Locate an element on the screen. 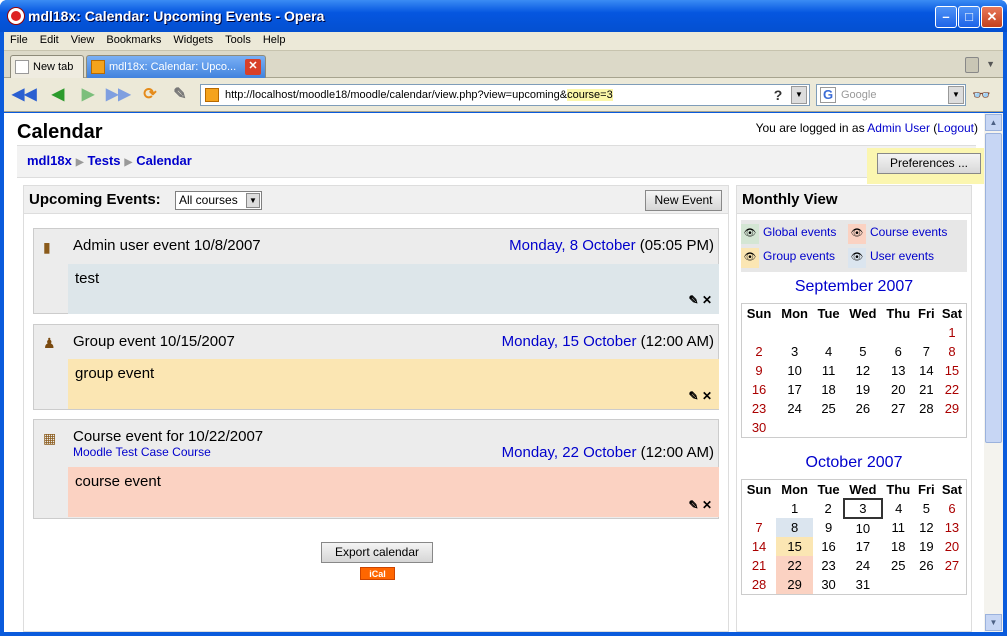 Image resolution: width=1007 pixels, height=636 pixels. logout-link: Logout is located at coordinates (955, 128).